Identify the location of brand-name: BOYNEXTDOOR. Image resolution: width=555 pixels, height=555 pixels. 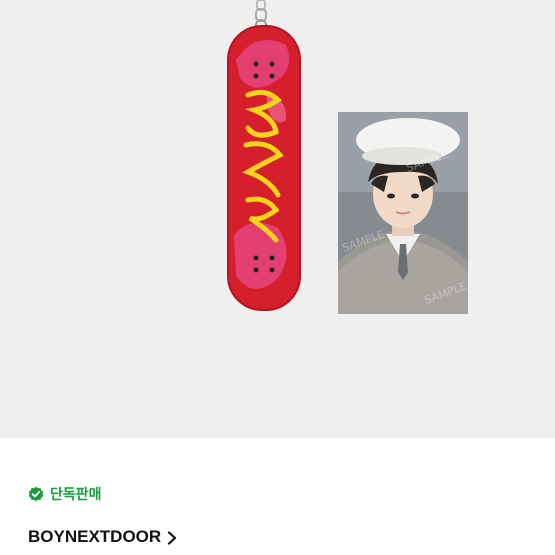
(94, 537).